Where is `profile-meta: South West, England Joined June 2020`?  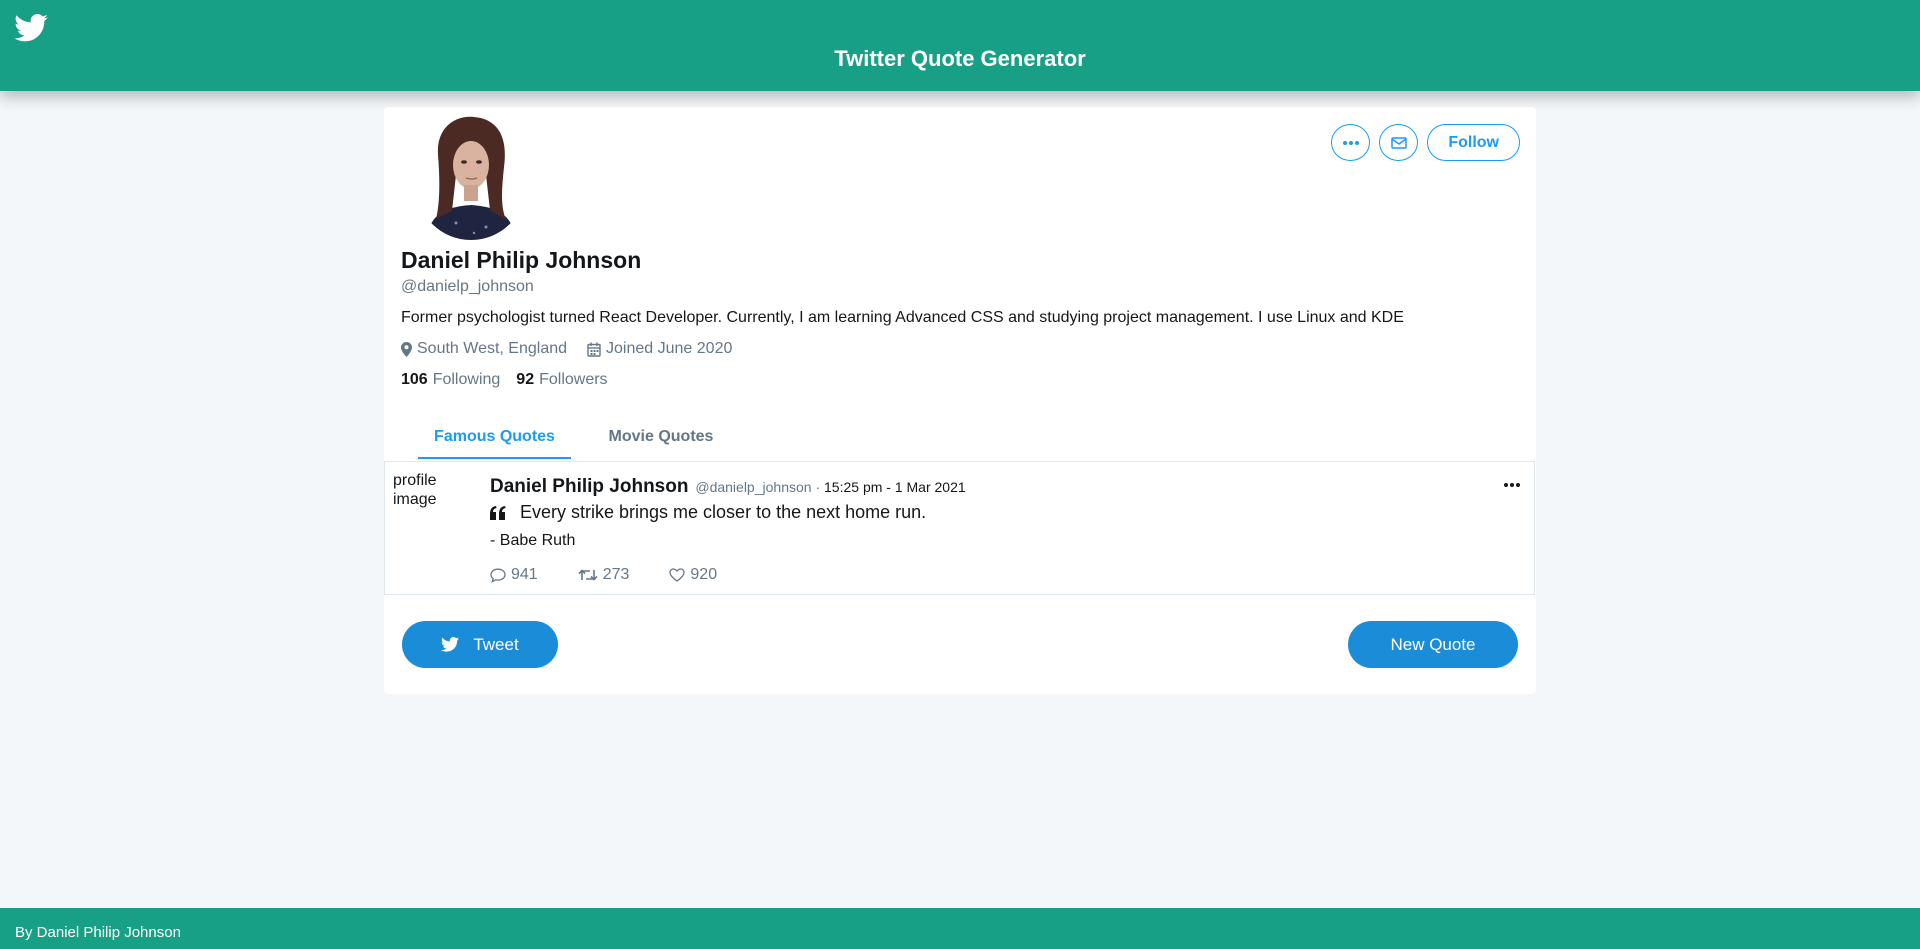 profile-meta: South West, England Joined June 2020 is located at coordinates (566, 349).